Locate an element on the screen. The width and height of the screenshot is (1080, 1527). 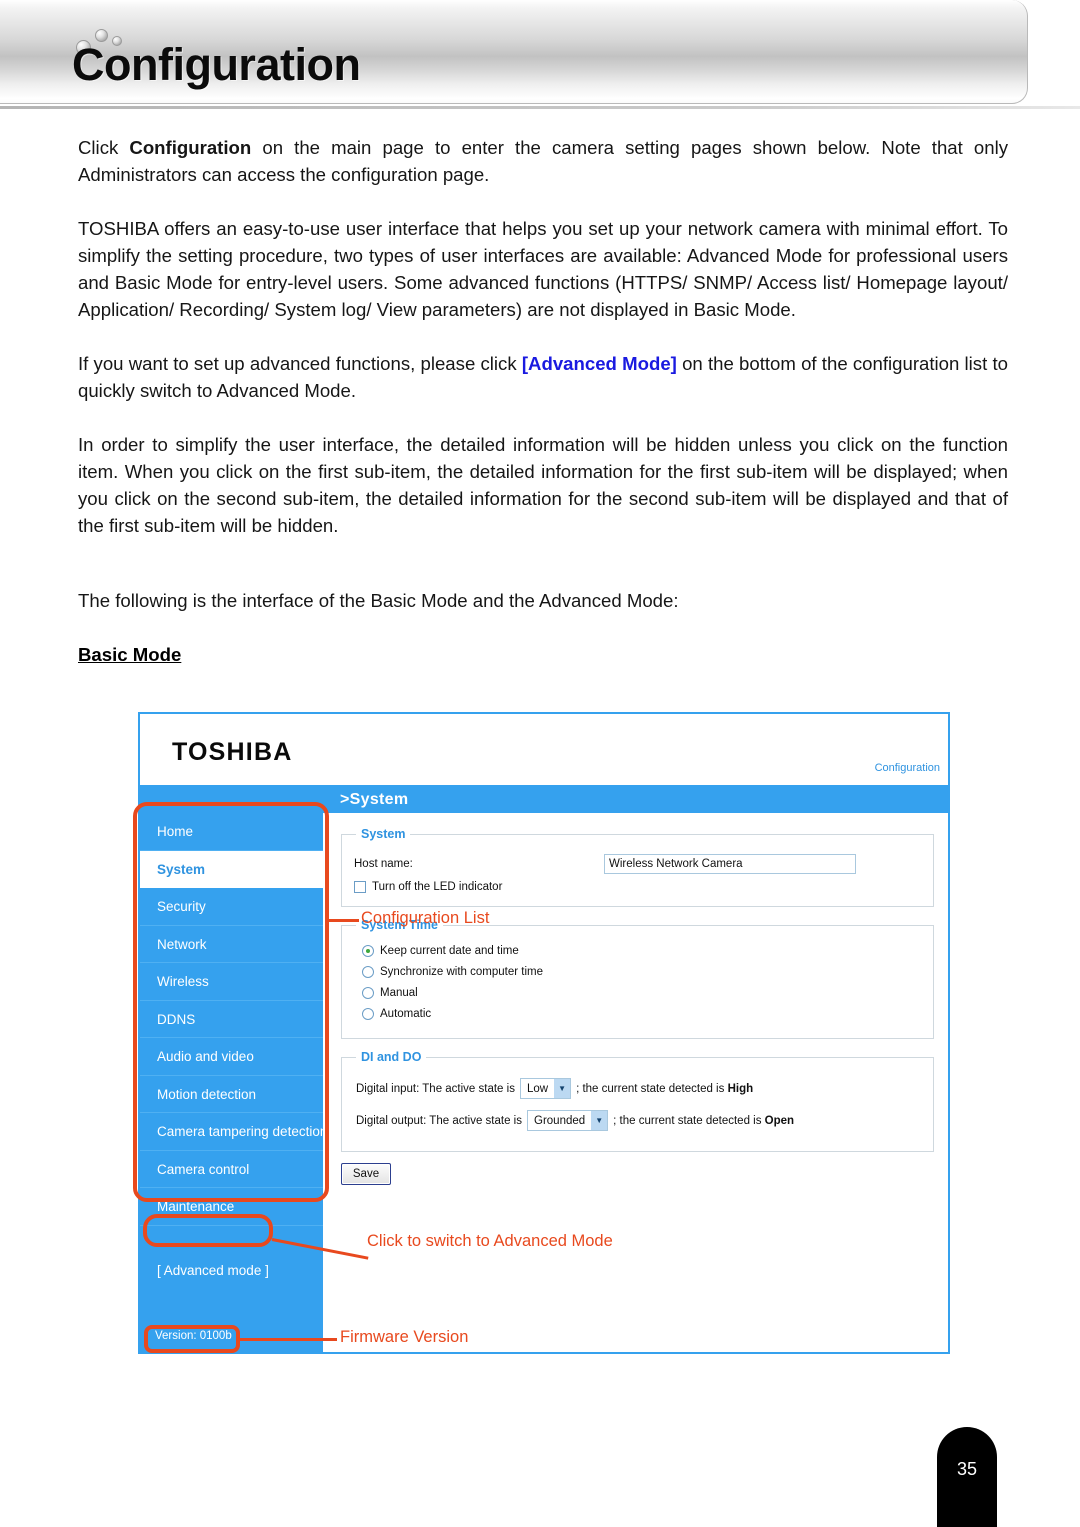
digital-output-prefix: Digital output: The active state is is located at coordinates (439, 1120).